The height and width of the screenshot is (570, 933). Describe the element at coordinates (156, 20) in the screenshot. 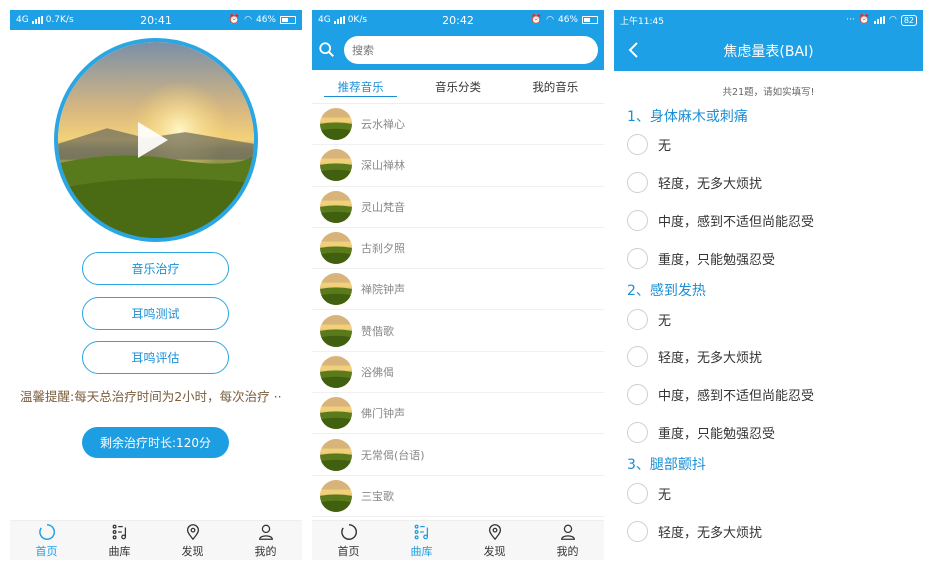

I see `status-bar: 4G 0.7K/s 20:41 ⏰ ◠ 46%` at that location.